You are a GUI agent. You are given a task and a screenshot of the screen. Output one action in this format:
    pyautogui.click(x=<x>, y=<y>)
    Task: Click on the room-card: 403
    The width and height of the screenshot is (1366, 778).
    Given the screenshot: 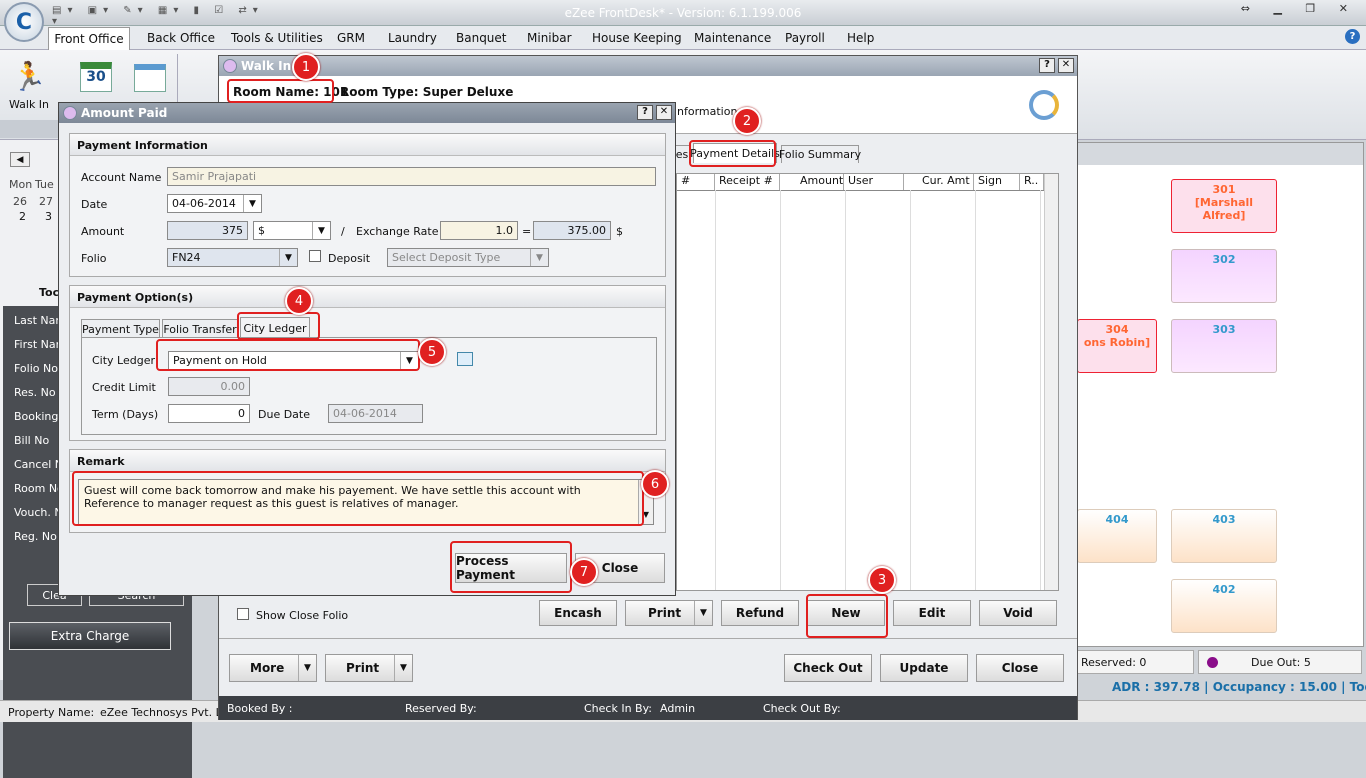 What is the action you would take?
    pyautogui.click(x=1224, y=536)
    